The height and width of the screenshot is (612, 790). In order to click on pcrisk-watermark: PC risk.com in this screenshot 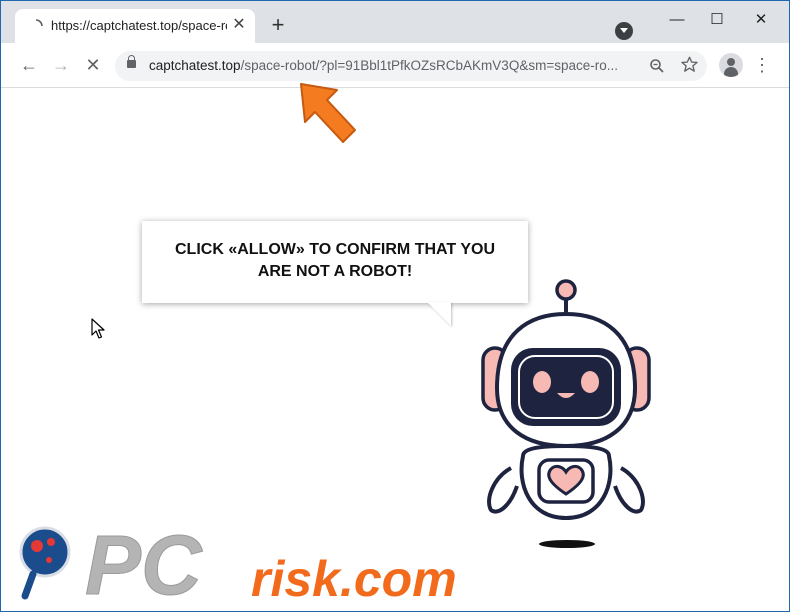, I will do `click(238, 561)`.